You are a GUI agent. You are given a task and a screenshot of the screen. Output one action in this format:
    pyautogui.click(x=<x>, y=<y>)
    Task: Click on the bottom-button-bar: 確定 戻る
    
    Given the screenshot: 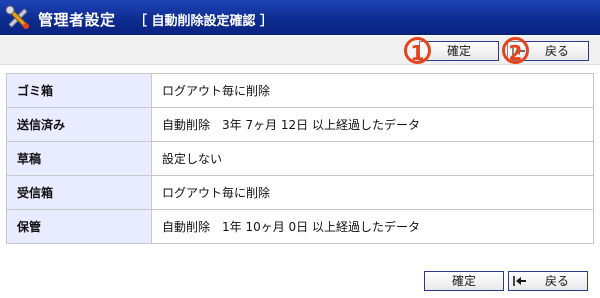 What is the action you would take?
    pyautogui.click(x=300, y=281)
    